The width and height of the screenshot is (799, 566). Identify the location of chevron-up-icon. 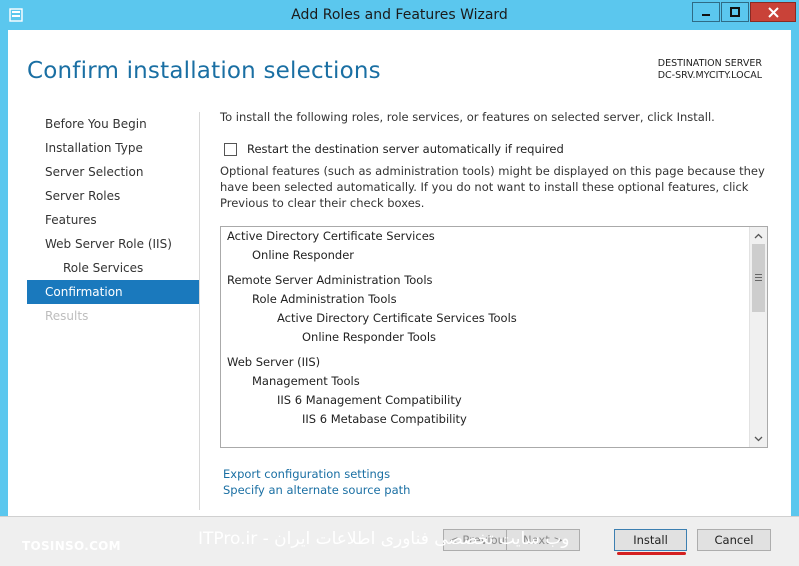
(758, 235).